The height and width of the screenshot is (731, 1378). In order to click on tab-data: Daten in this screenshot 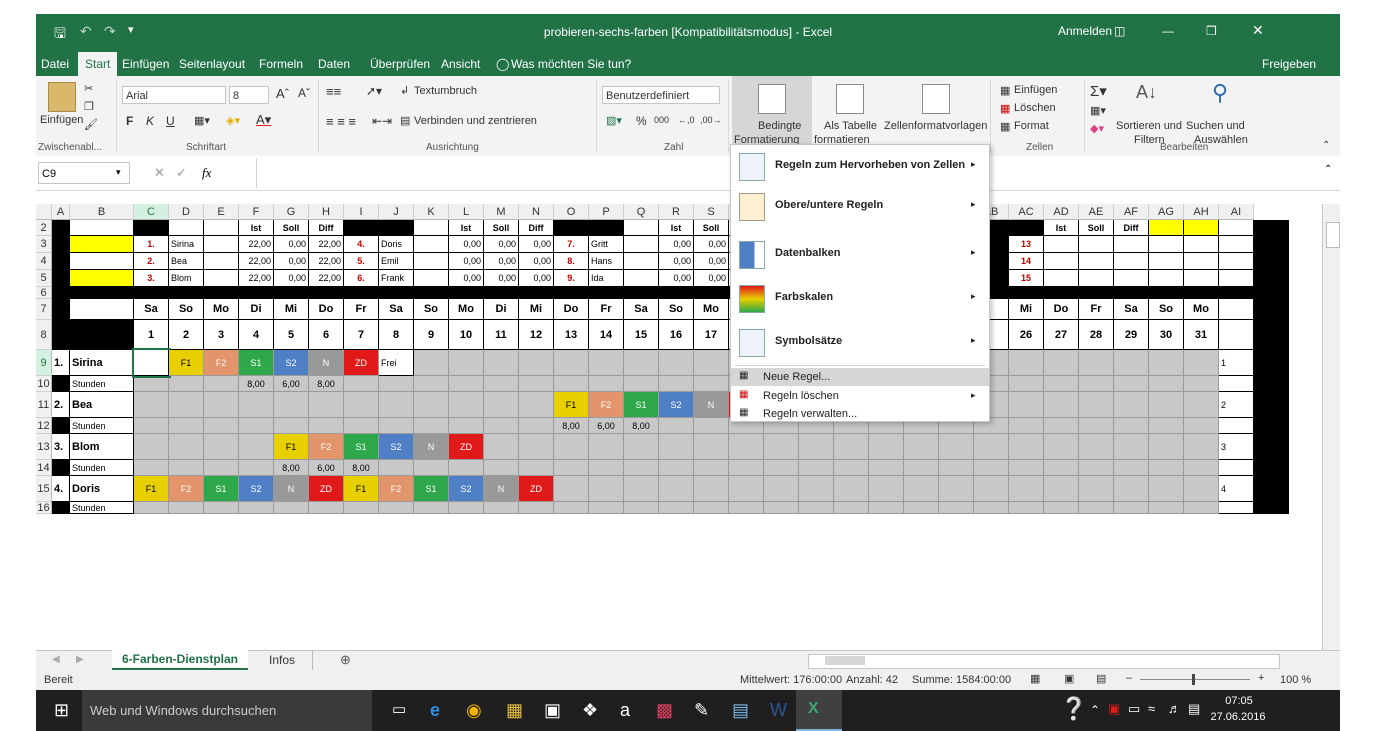, I will do `click(334, 64)`.